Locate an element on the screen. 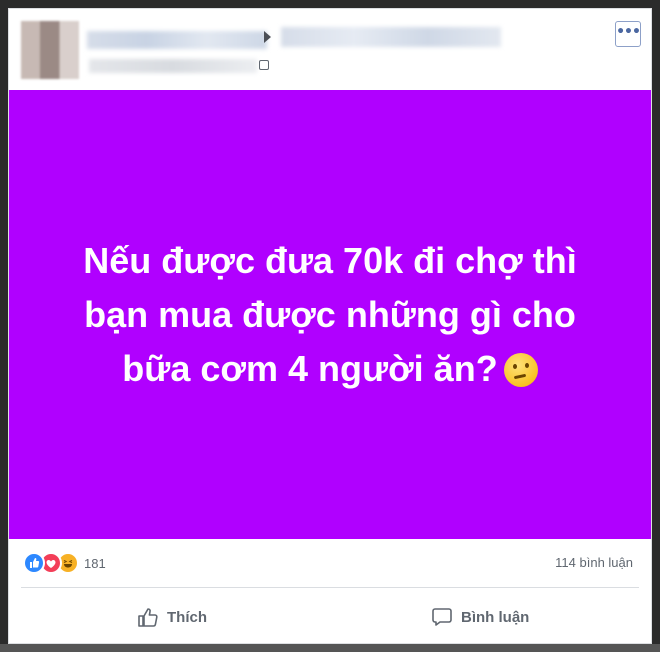 The image size is (660, 652). background-strip is located at coordinates (330, 648).